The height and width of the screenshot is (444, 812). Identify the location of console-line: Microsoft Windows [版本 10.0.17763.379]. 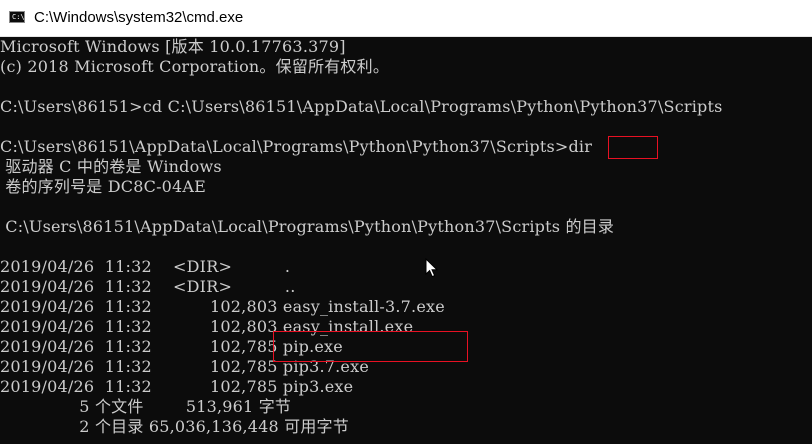
(173, 46).